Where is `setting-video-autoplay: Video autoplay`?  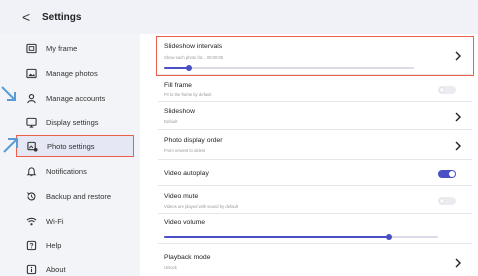
setting-video-autoplay: Video autoplay is located at coordinates (315, 174).